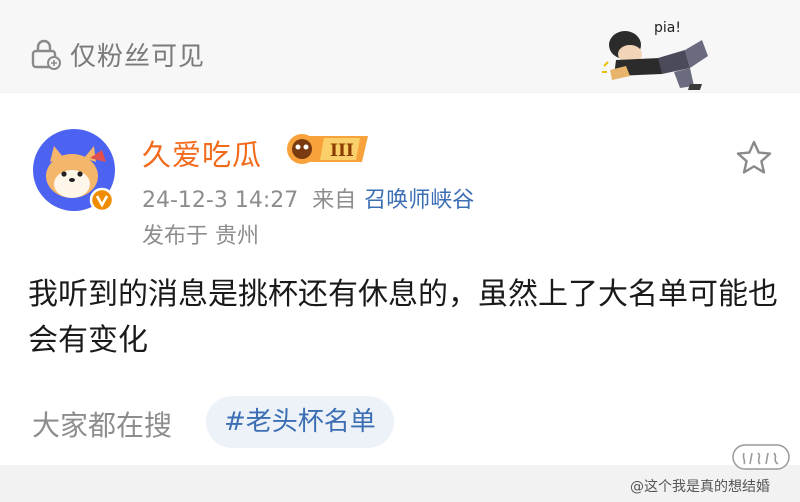 This screenshot has height=502, width=800. I want to click on lock-icon, so click(46, 54).